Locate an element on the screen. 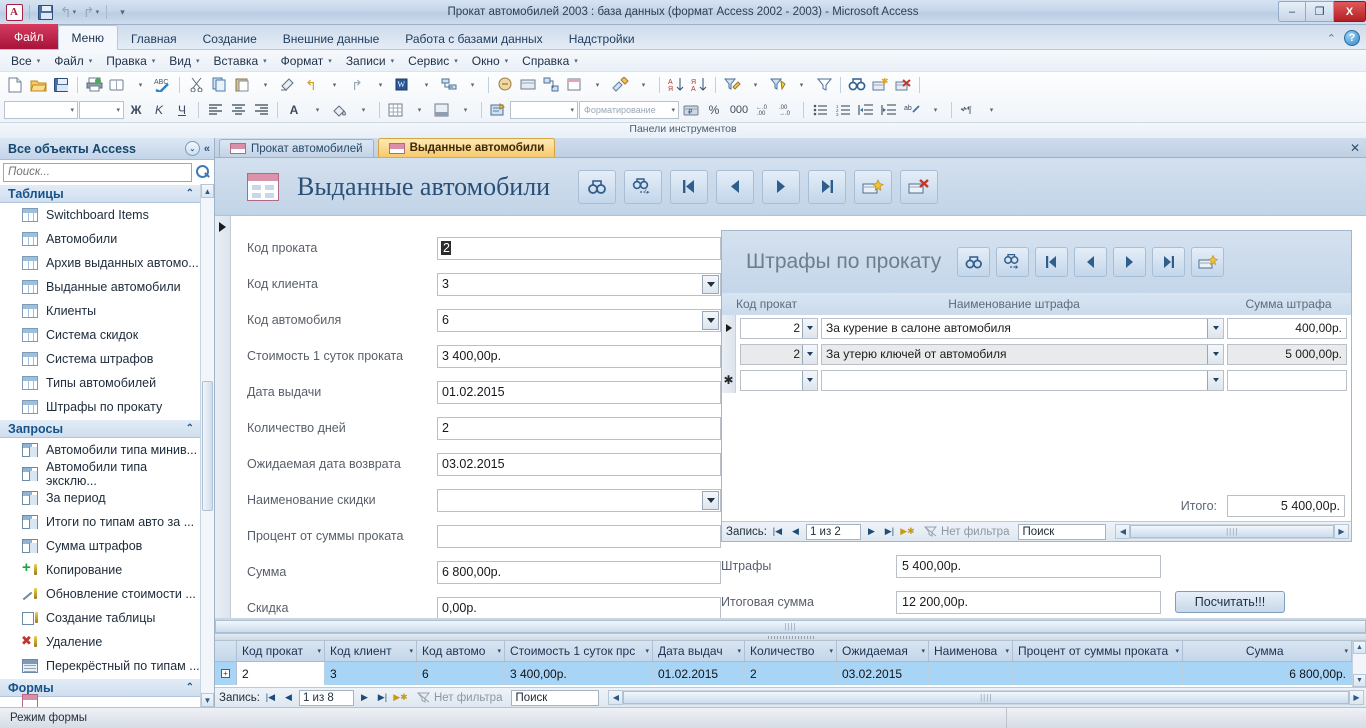 This screenshot has height=728, width=1366. nav-item-query-za-period: За период is located at coordinates (100, 498).